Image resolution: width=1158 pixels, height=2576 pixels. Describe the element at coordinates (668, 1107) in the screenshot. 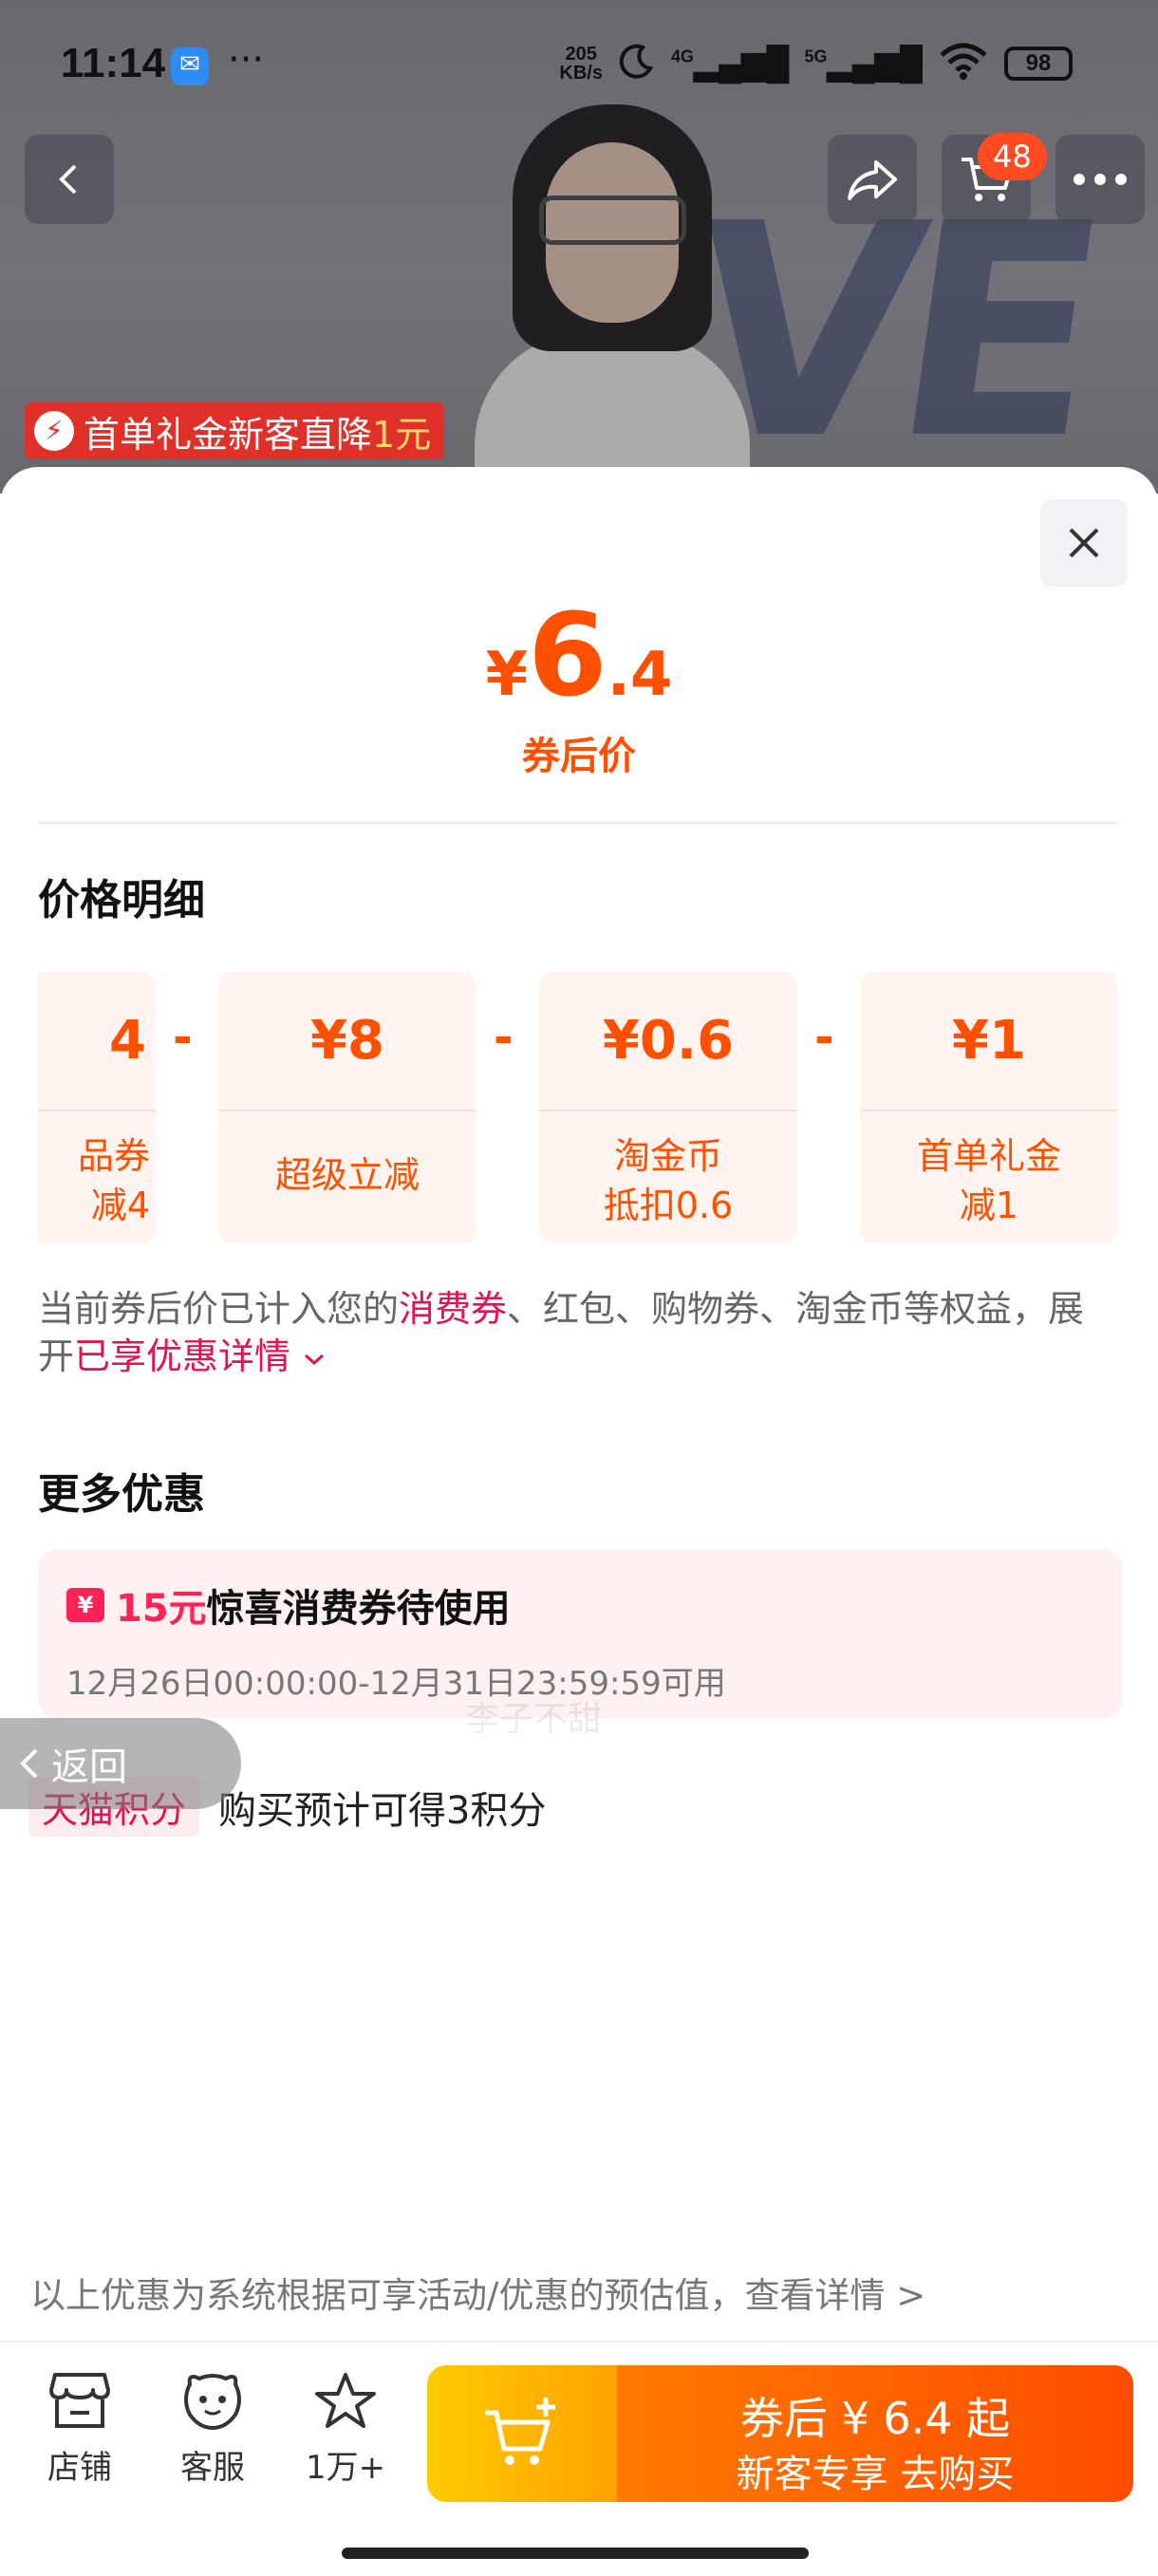

I see `breakdown-card: ¥0.6 淘金币 抵扣0.6` at that location.